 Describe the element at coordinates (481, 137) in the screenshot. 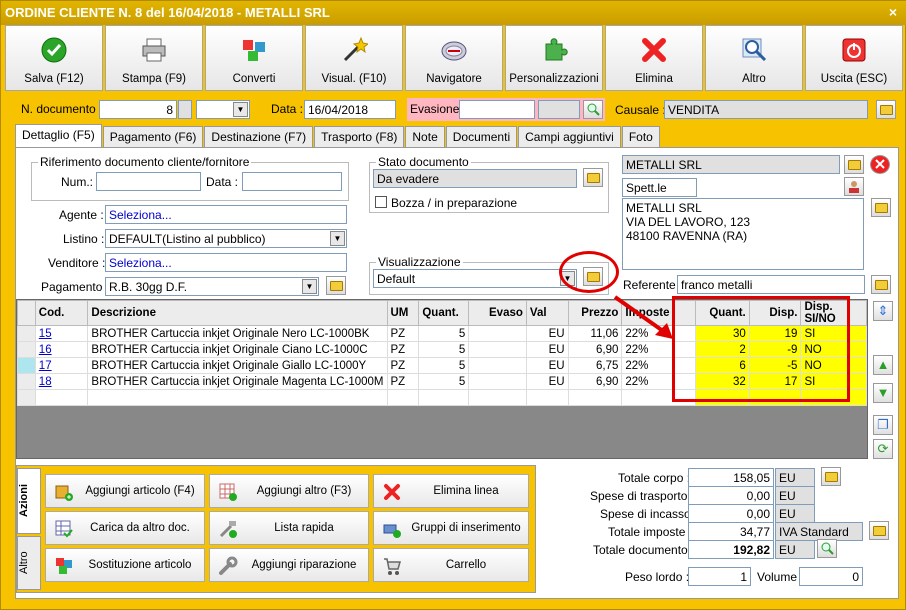

I see `tab-documenti: Documenti` at that location.